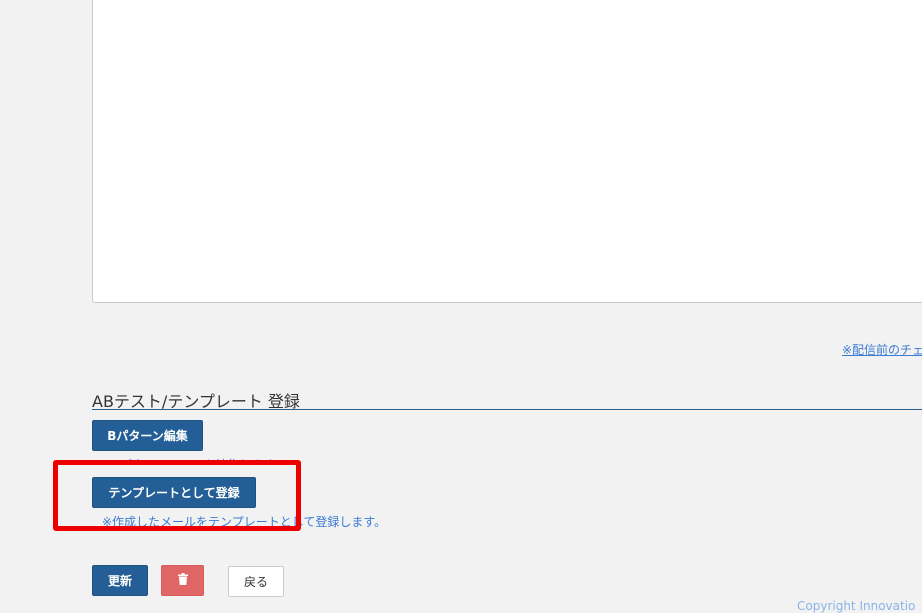 The width and height of the screenshot is (922, 613). What do you see at coordinates (507, 409) in the screenshot?
I see `section-divider` at bounding box center [507, 409].